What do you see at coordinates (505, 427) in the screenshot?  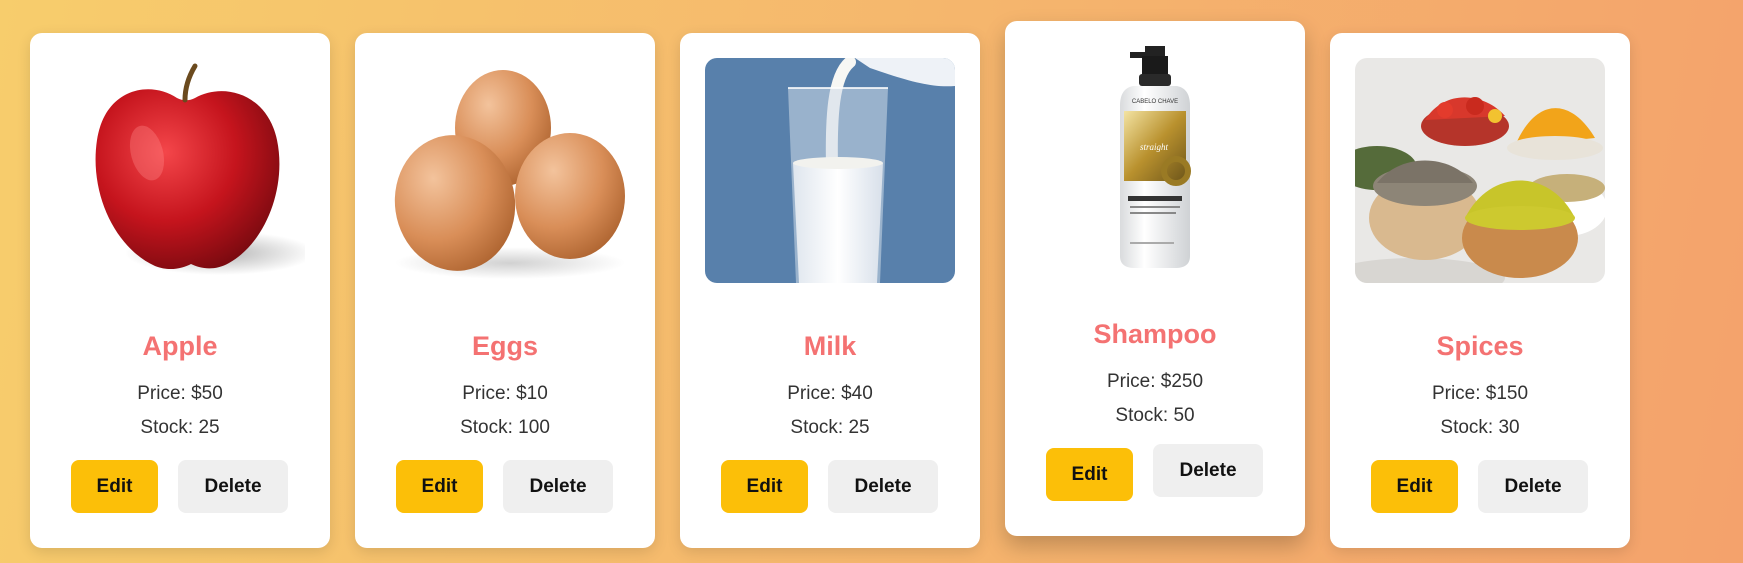 I see `product-stock: Stock: 100` at bounding box center [505, 427].